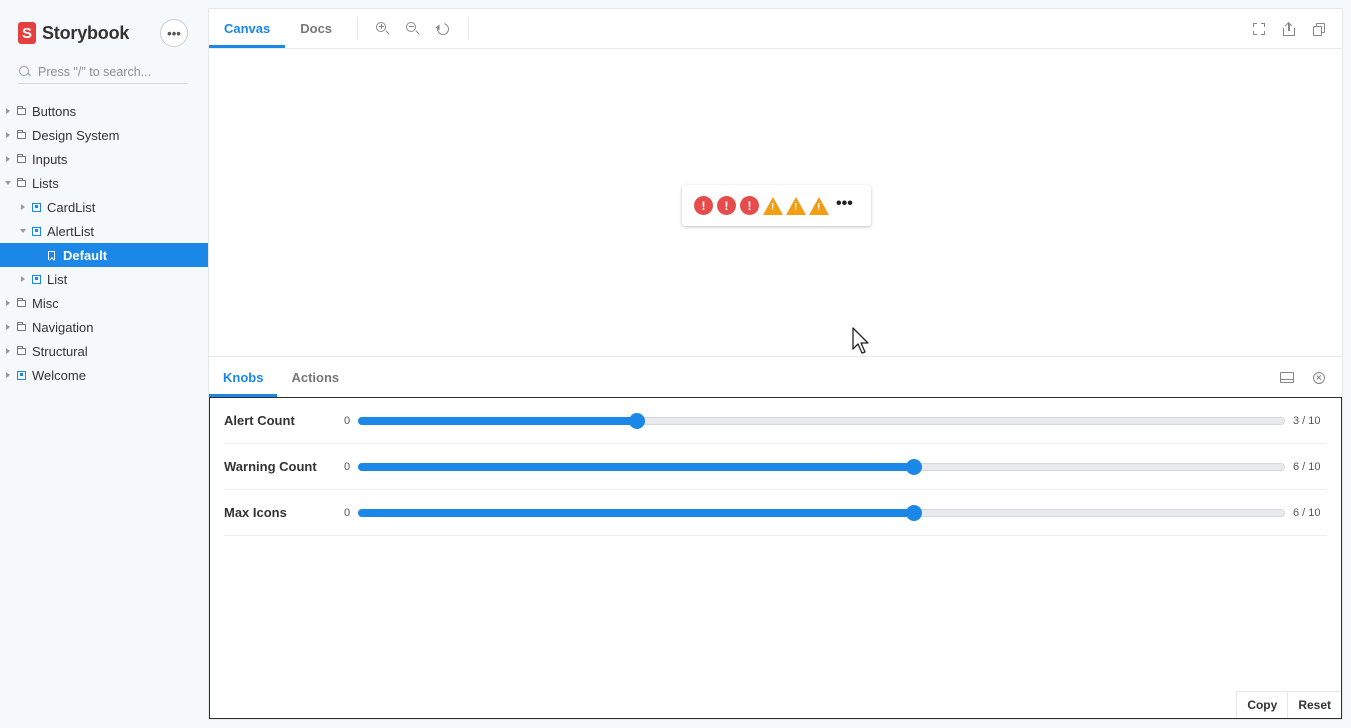 This screenshot has height=728, width=1351. Describe the element at coordinates (25, 72) in the screenshot. I see `search-icon` at that location.